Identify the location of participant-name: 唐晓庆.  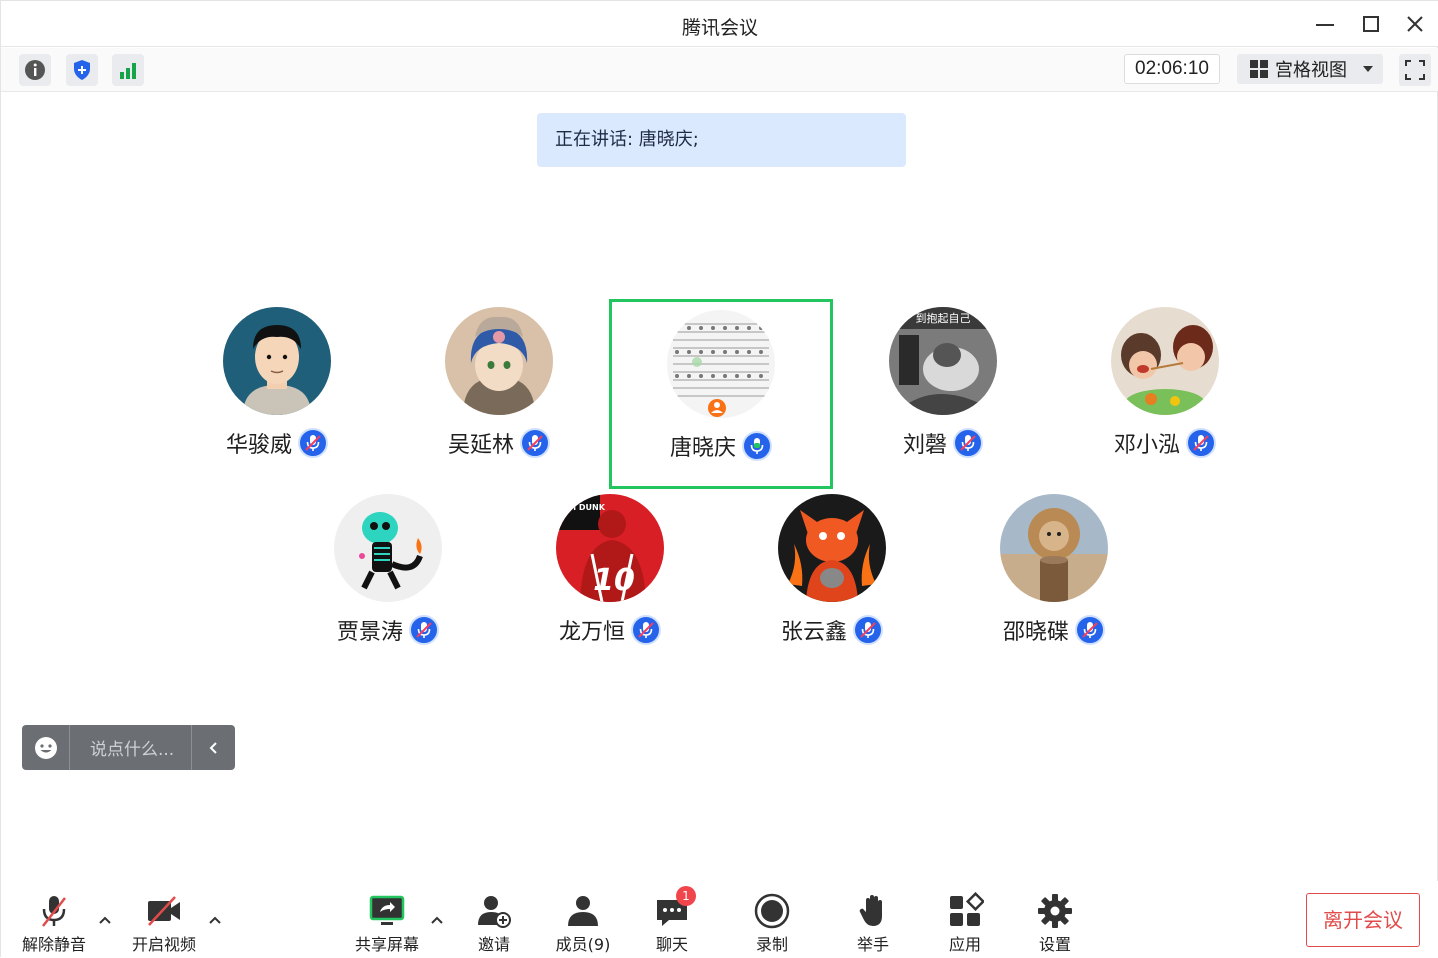
(702, 448).